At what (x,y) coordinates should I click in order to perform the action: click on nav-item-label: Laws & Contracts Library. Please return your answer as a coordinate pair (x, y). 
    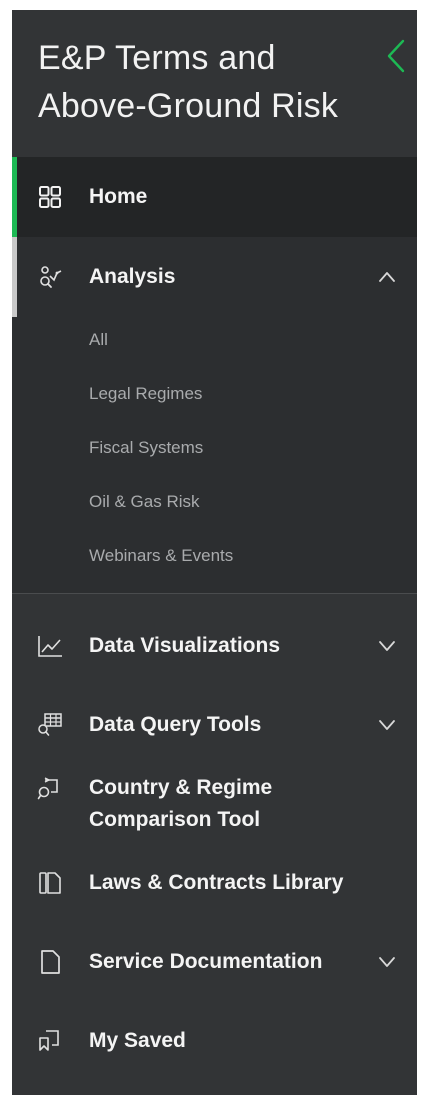
    Looking at the image, I should click on (216, 882).